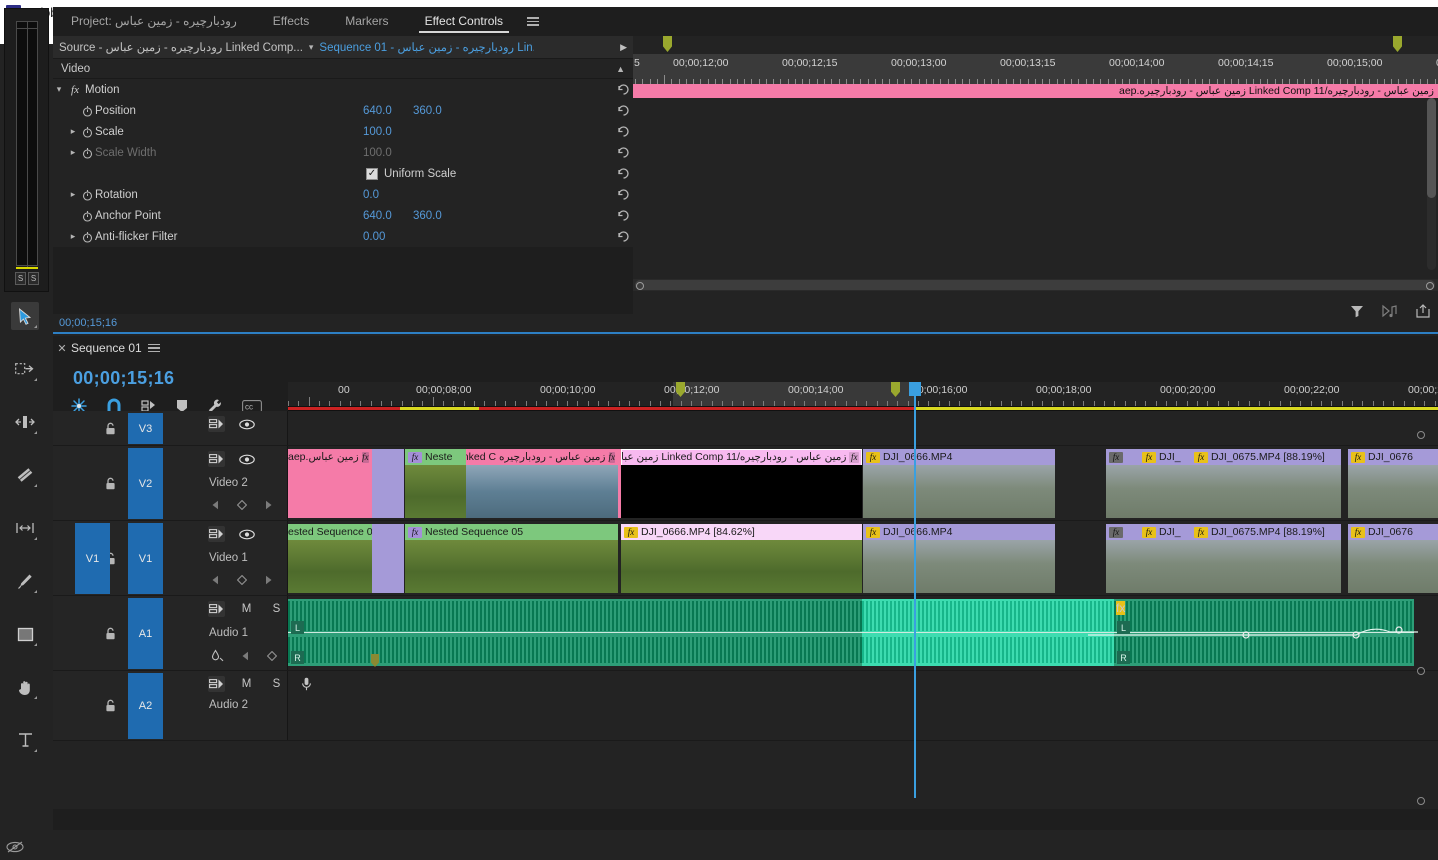  What do you see at coordinates (276, 609) in the screenshot?
I see `solo-track-button: S` at bounding box center [276, 609].